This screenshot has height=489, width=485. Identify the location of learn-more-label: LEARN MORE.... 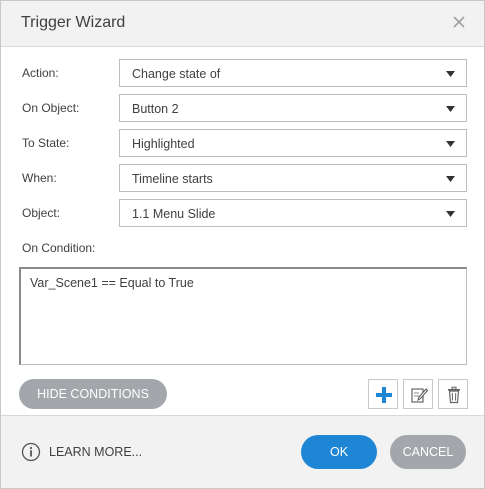
(96, 452).